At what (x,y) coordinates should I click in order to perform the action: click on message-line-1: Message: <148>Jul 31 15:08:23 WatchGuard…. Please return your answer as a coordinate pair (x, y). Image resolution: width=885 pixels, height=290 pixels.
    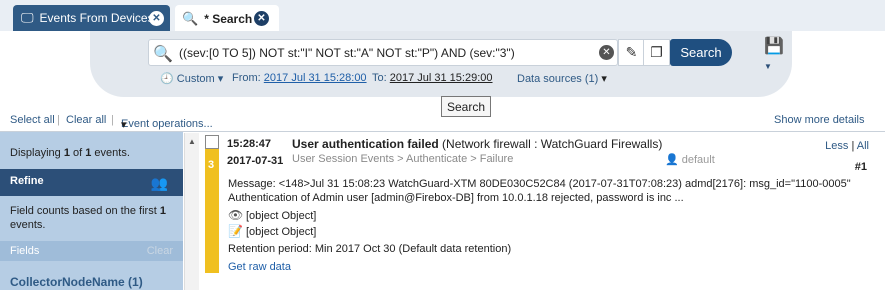
    Looking at the image, I should click on (539, 184).